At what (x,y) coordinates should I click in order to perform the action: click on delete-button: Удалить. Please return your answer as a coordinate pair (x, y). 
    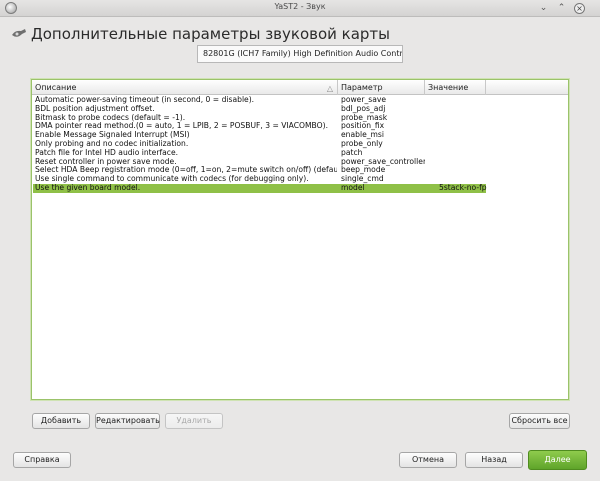
    Looking at the image, I should click on (194, 421).